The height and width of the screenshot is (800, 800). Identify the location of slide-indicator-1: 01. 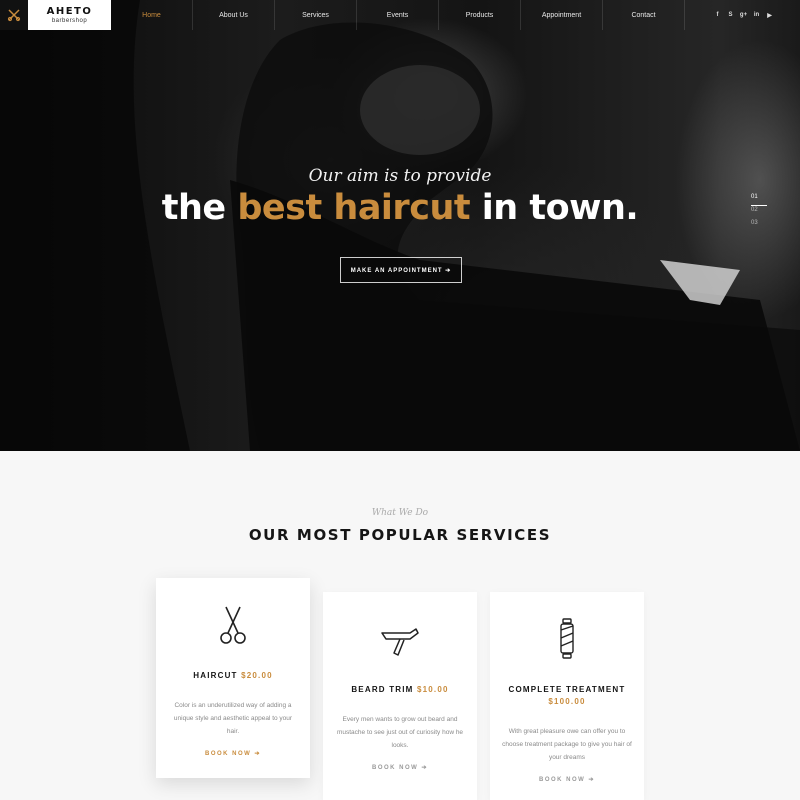
(759, 199).